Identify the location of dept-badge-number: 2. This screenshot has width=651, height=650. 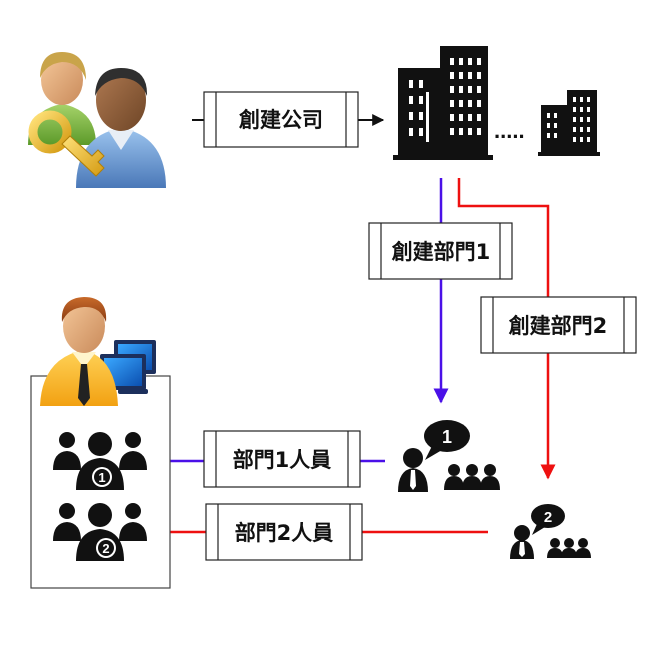
(548, 517).